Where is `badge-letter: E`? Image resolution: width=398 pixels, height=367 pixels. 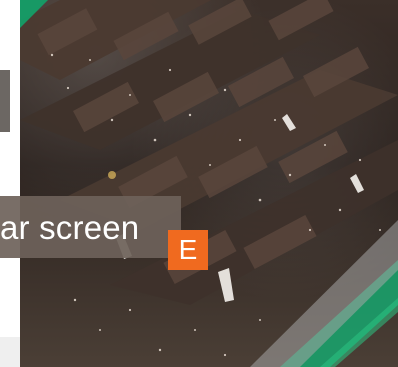 badge-letter: E is located at coordinates (188, 249).